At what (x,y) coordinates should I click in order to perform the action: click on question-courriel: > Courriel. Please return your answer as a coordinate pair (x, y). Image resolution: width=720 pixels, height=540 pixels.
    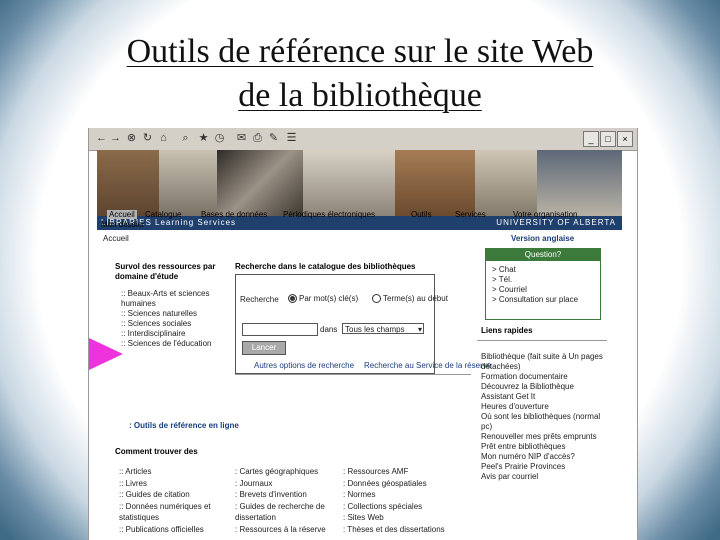
    Looking at the image, I should click on (535, 290).